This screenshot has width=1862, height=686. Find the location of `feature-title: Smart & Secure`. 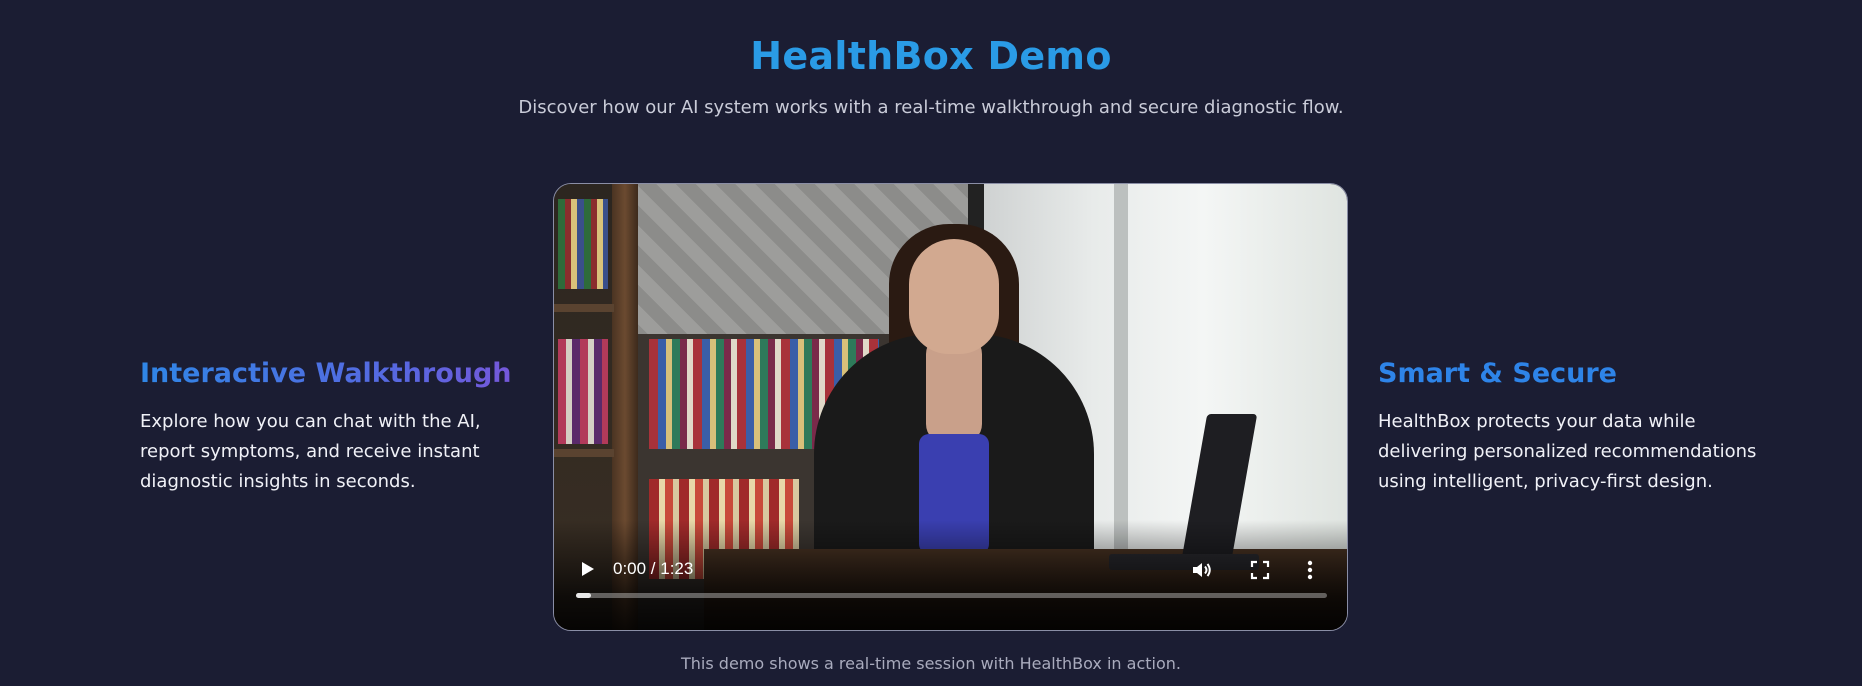

feature-title: Smart & Secure is located at coordinates (1497, 373).